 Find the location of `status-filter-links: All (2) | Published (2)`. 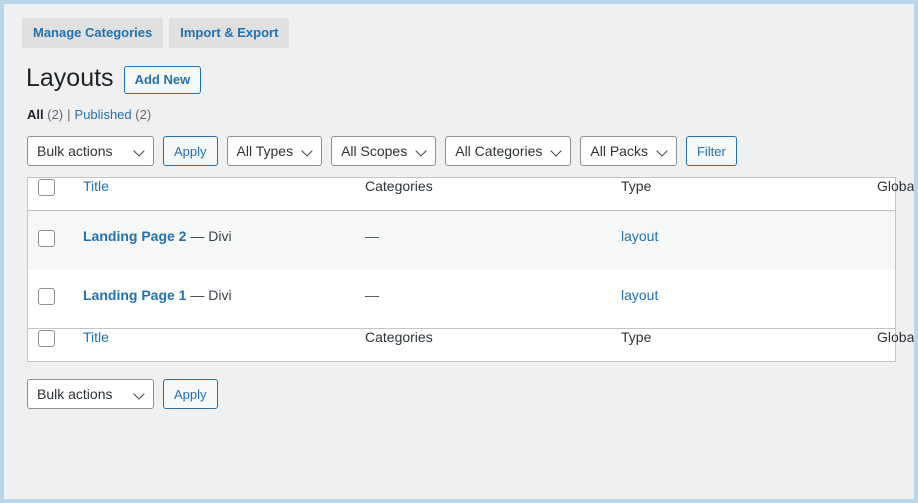

status-filter-links: All (2) | Published (2) is located at coordinates (459, 108).